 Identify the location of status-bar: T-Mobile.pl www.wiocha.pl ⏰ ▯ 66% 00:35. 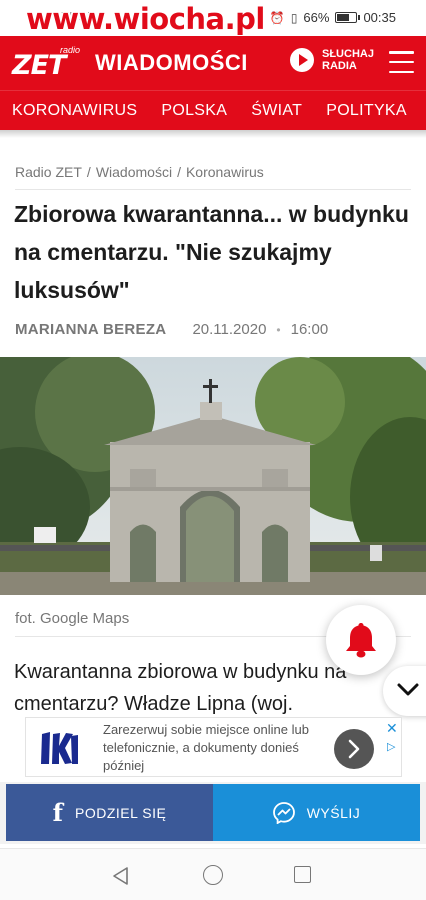
(213, 18).